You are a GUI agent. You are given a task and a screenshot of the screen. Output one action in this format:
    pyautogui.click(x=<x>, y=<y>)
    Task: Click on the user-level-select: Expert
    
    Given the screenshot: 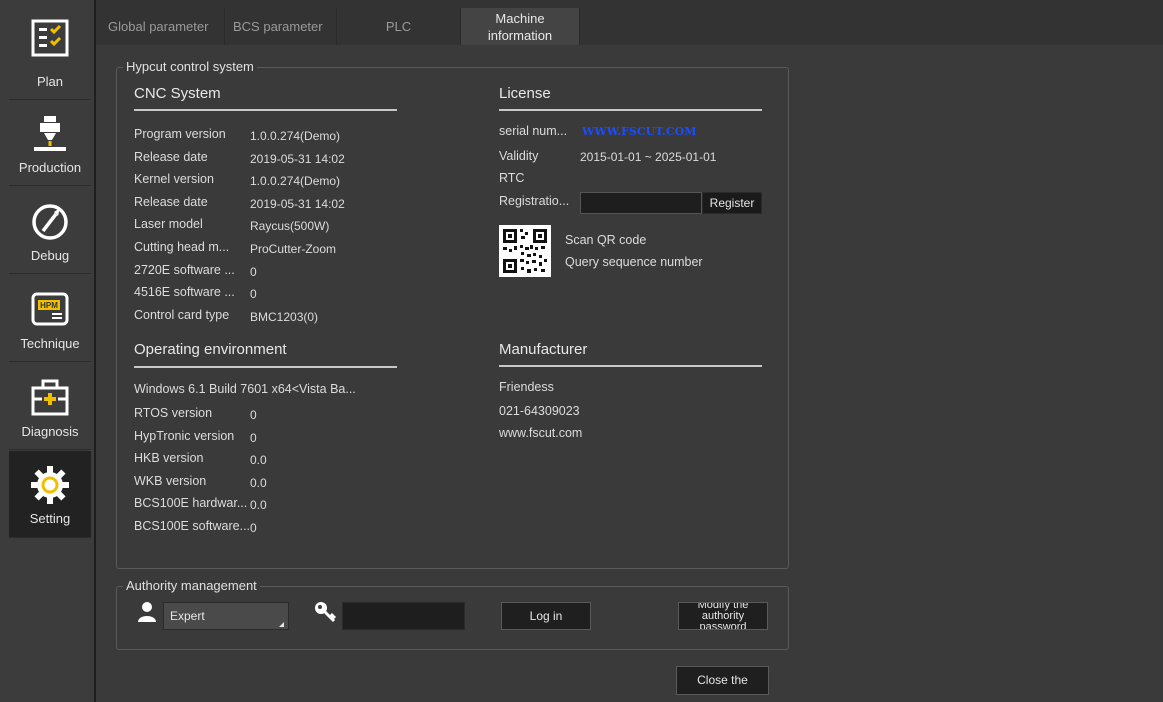 What is the action you would take?
    pyautogui.click(x=226, y=616)
    